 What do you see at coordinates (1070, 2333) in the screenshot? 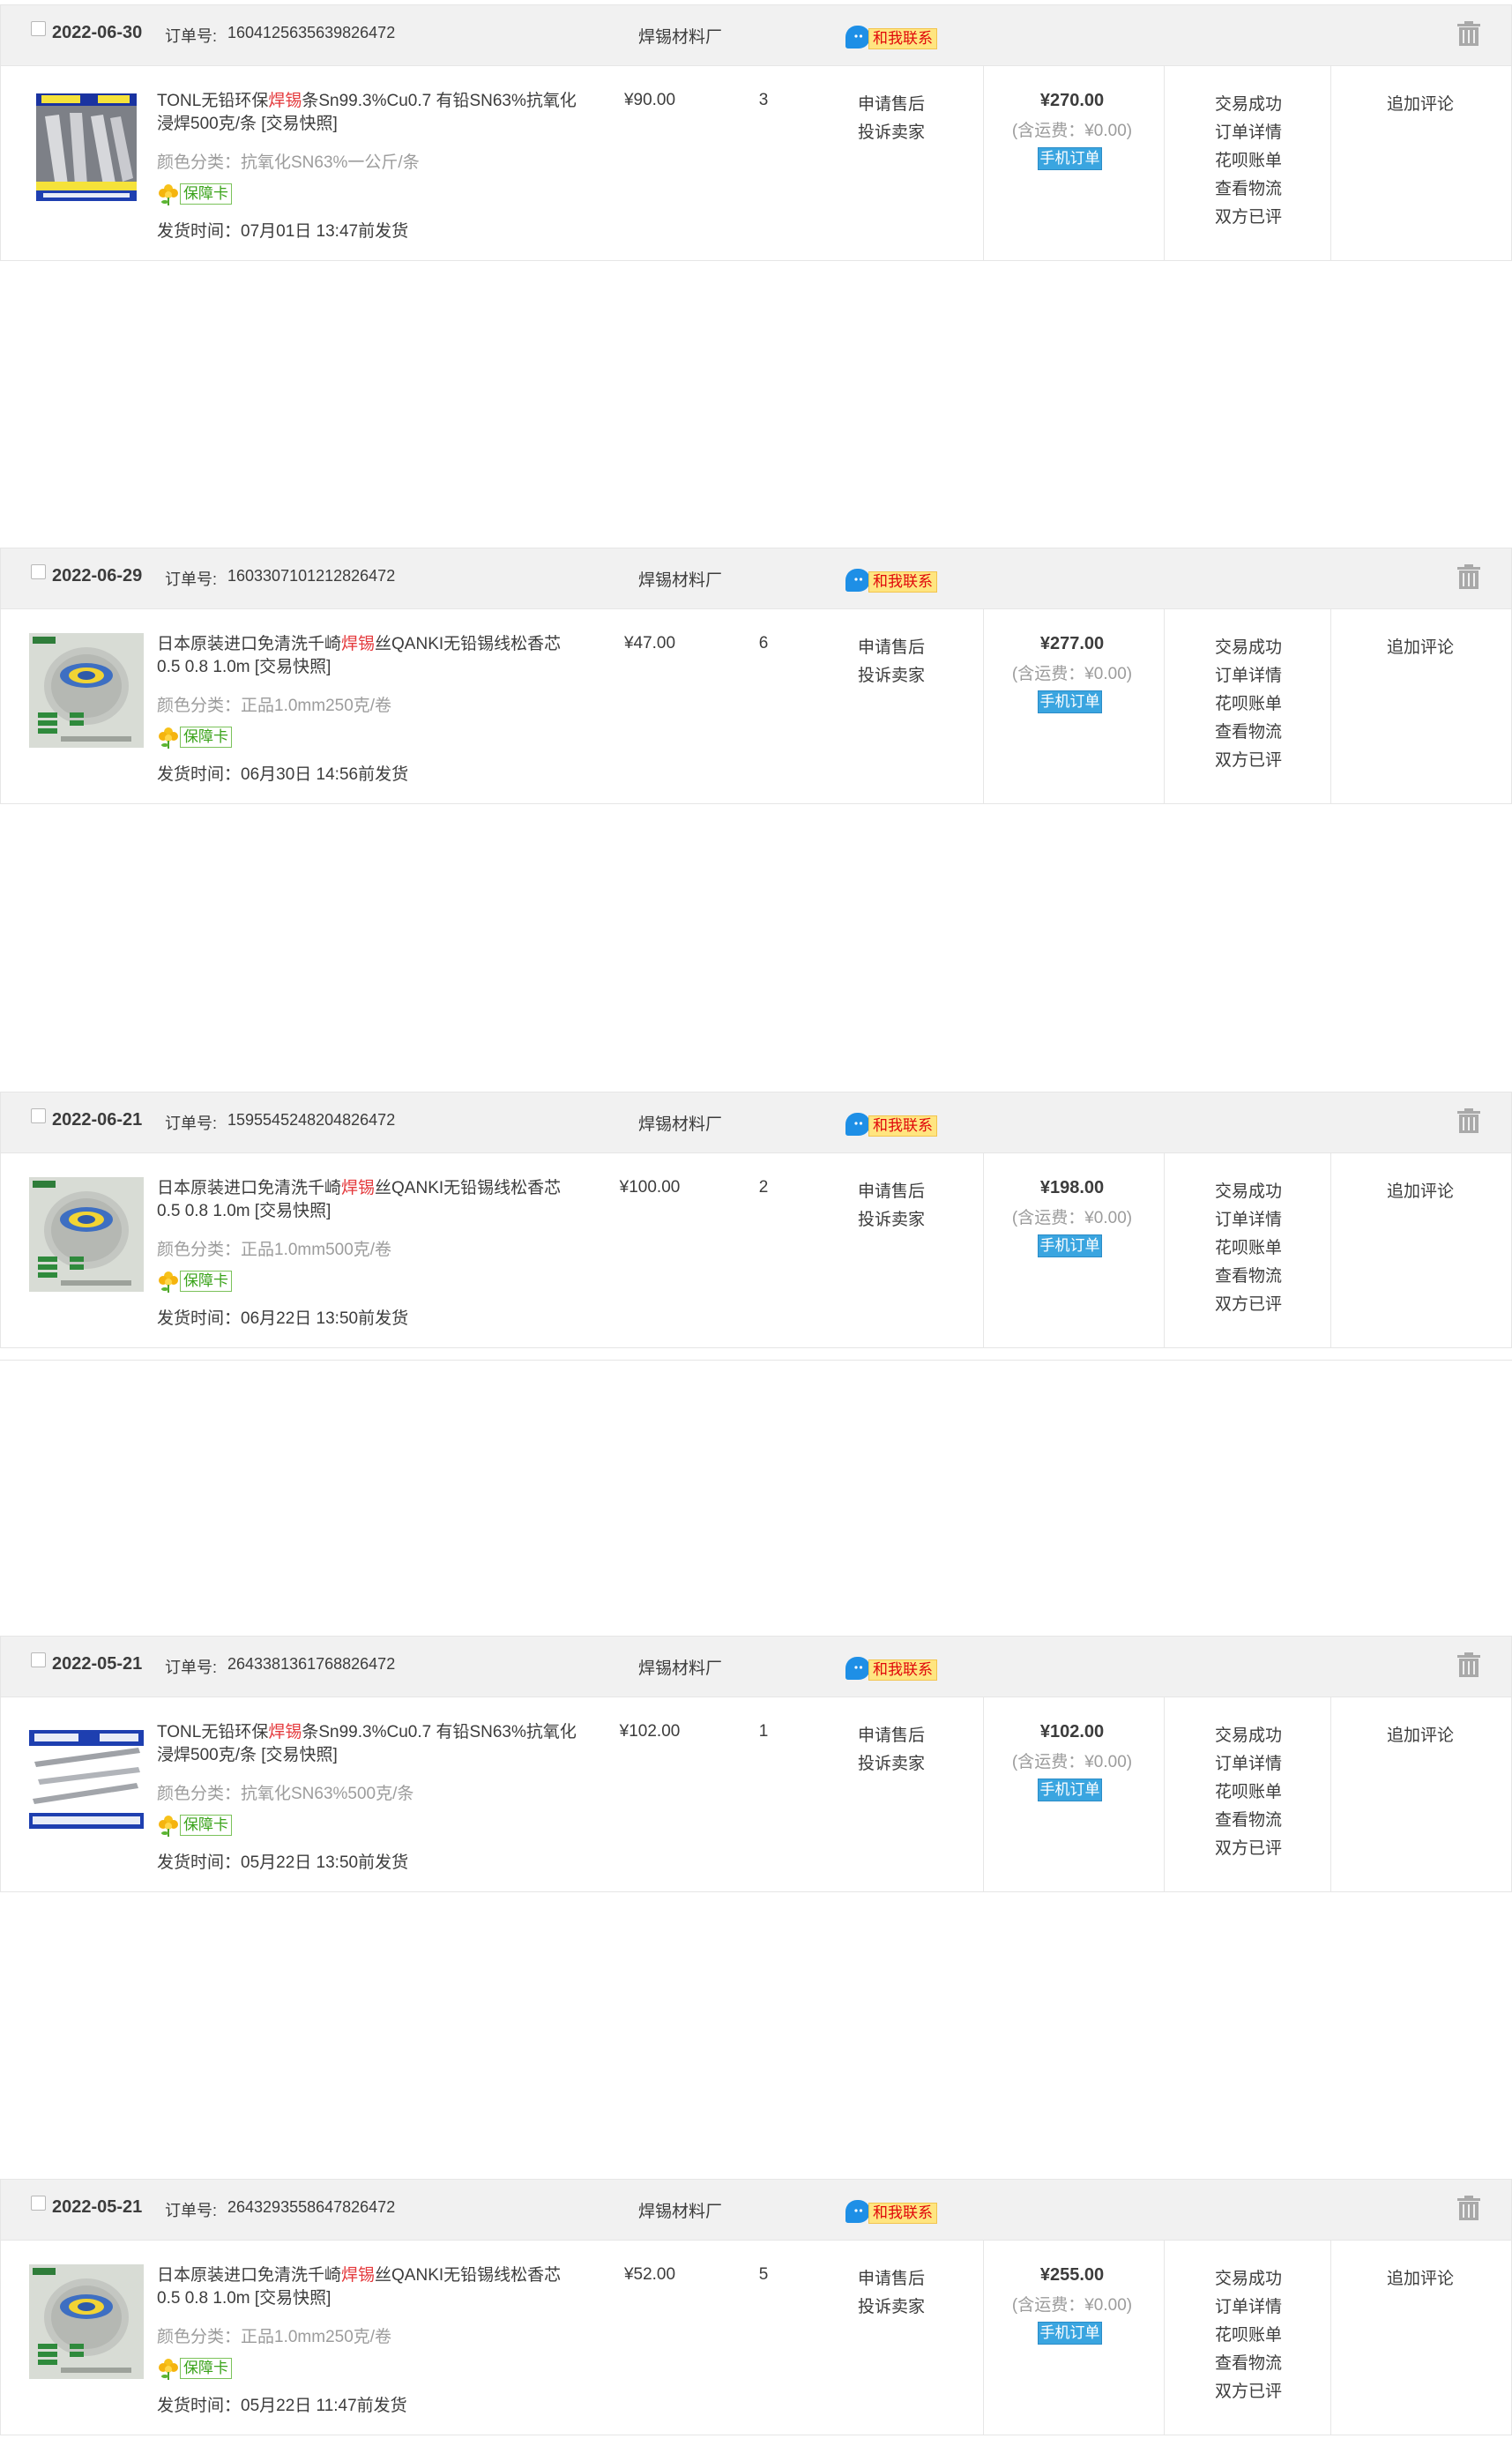
I see `mobile-order-badge: 手机订单` at bounding box center [1070, 2333].